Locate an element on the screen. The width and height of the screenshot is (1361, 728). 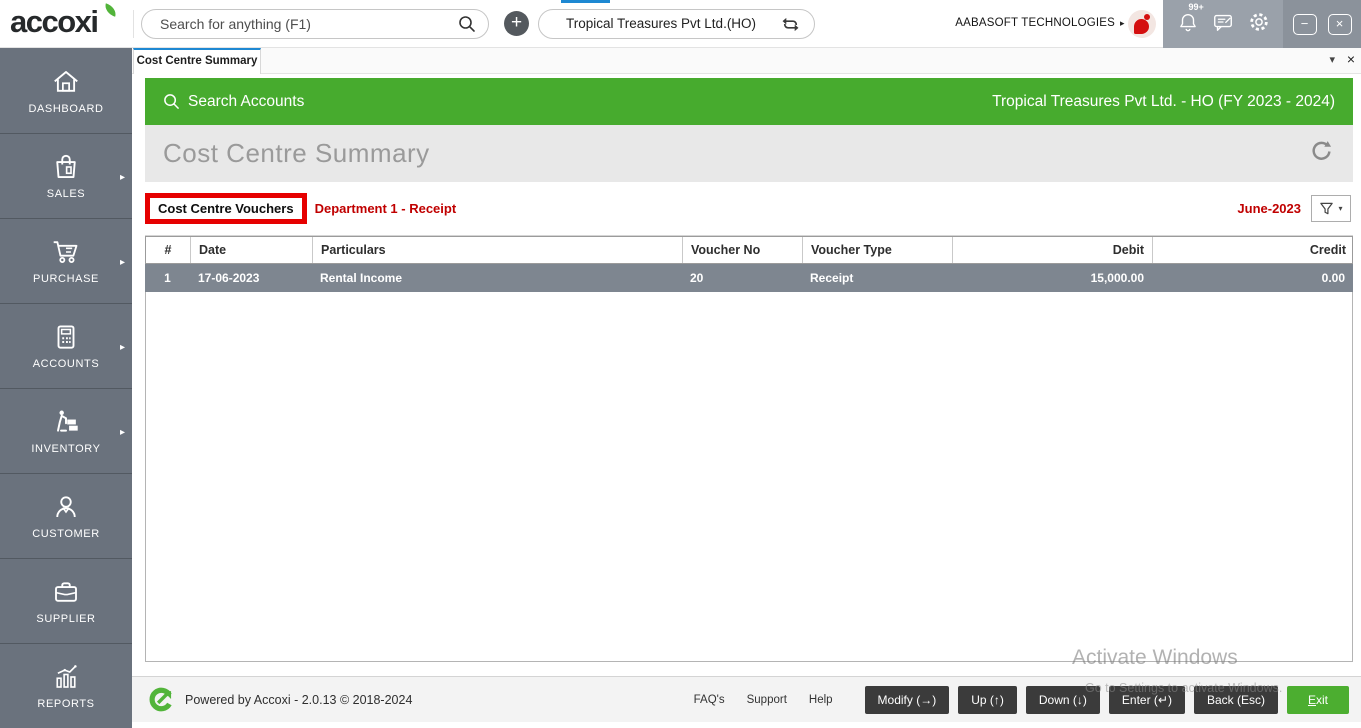
column-header-debit: Debit is located at coordinates (1053, 250).